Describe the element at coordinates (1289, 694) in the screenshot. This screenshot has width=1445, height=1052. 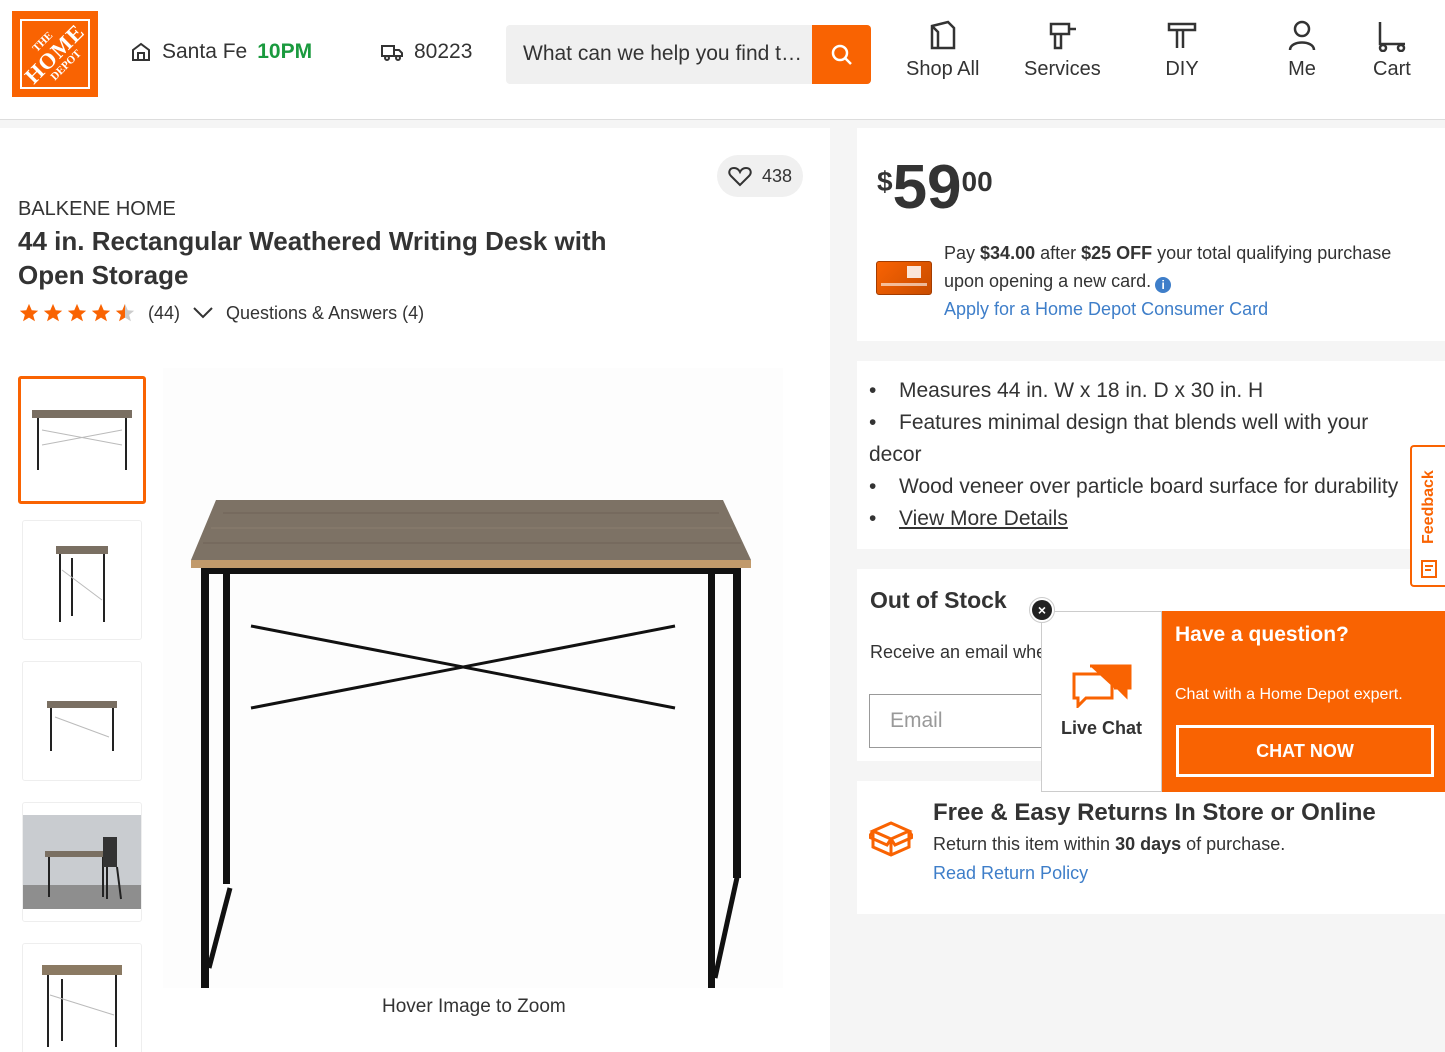
I see `chat-subtitle: Chat with a Home Depot expert.` at that location.